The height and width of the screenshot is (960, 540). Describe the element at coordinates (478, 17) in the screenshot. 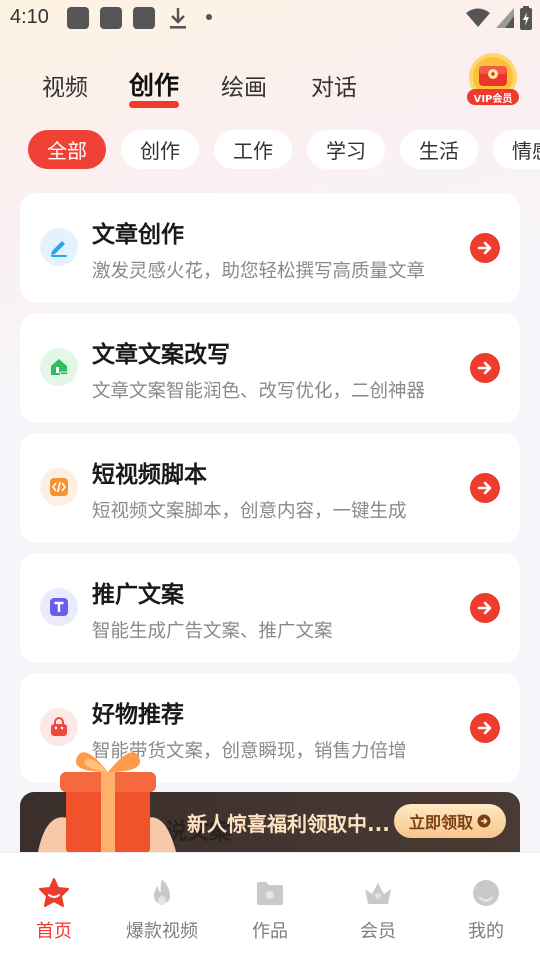

I see `wifi-icon` at that location.